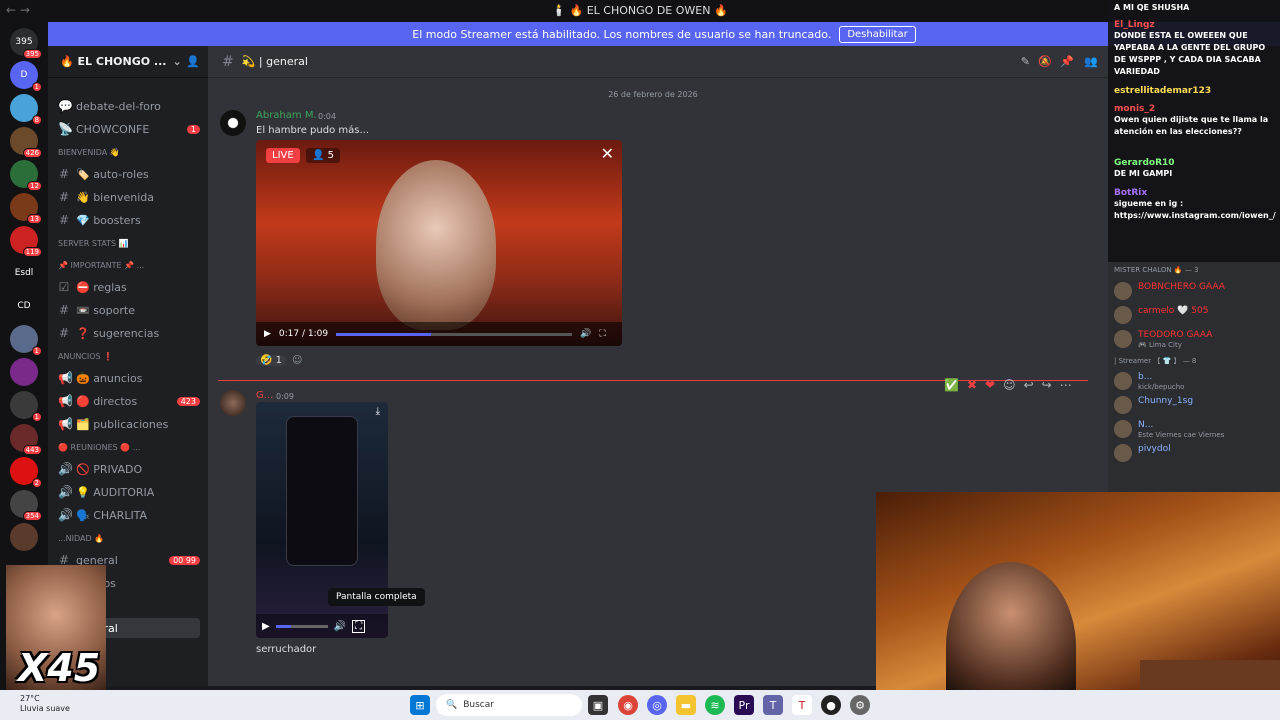 The height and width of the screenshot is (720, 1280). Describe the element at coordinates (129, 492) in the screenshot. I see `channel-item: 🔊 💡 AUDITORIA` at that location.